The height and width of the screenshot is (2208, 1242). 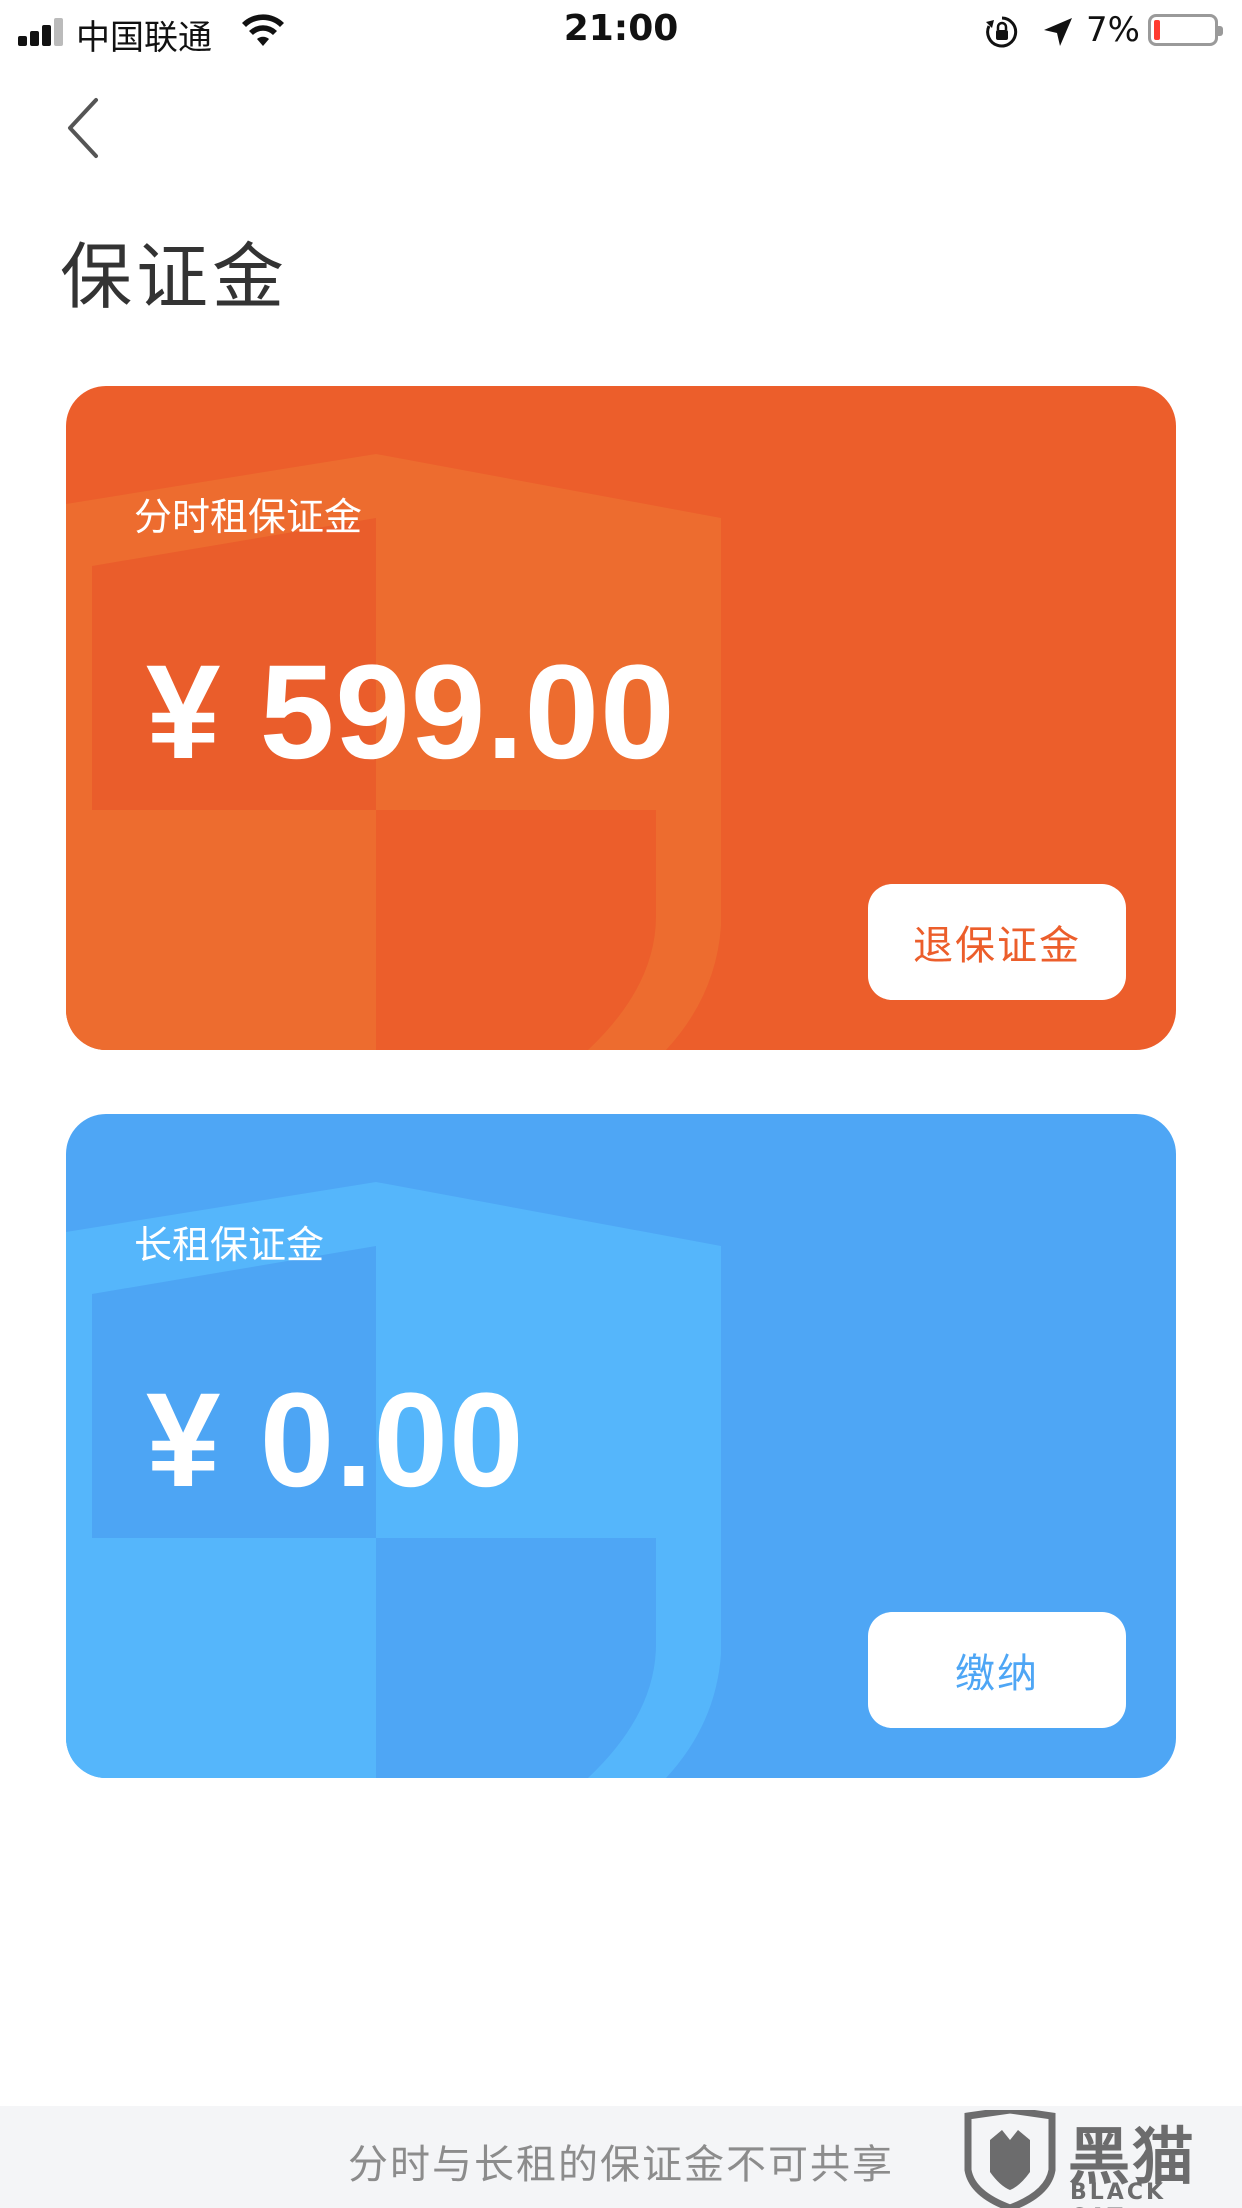 I want to click on rotation-lock-icon, so click(x=1002, y=32).